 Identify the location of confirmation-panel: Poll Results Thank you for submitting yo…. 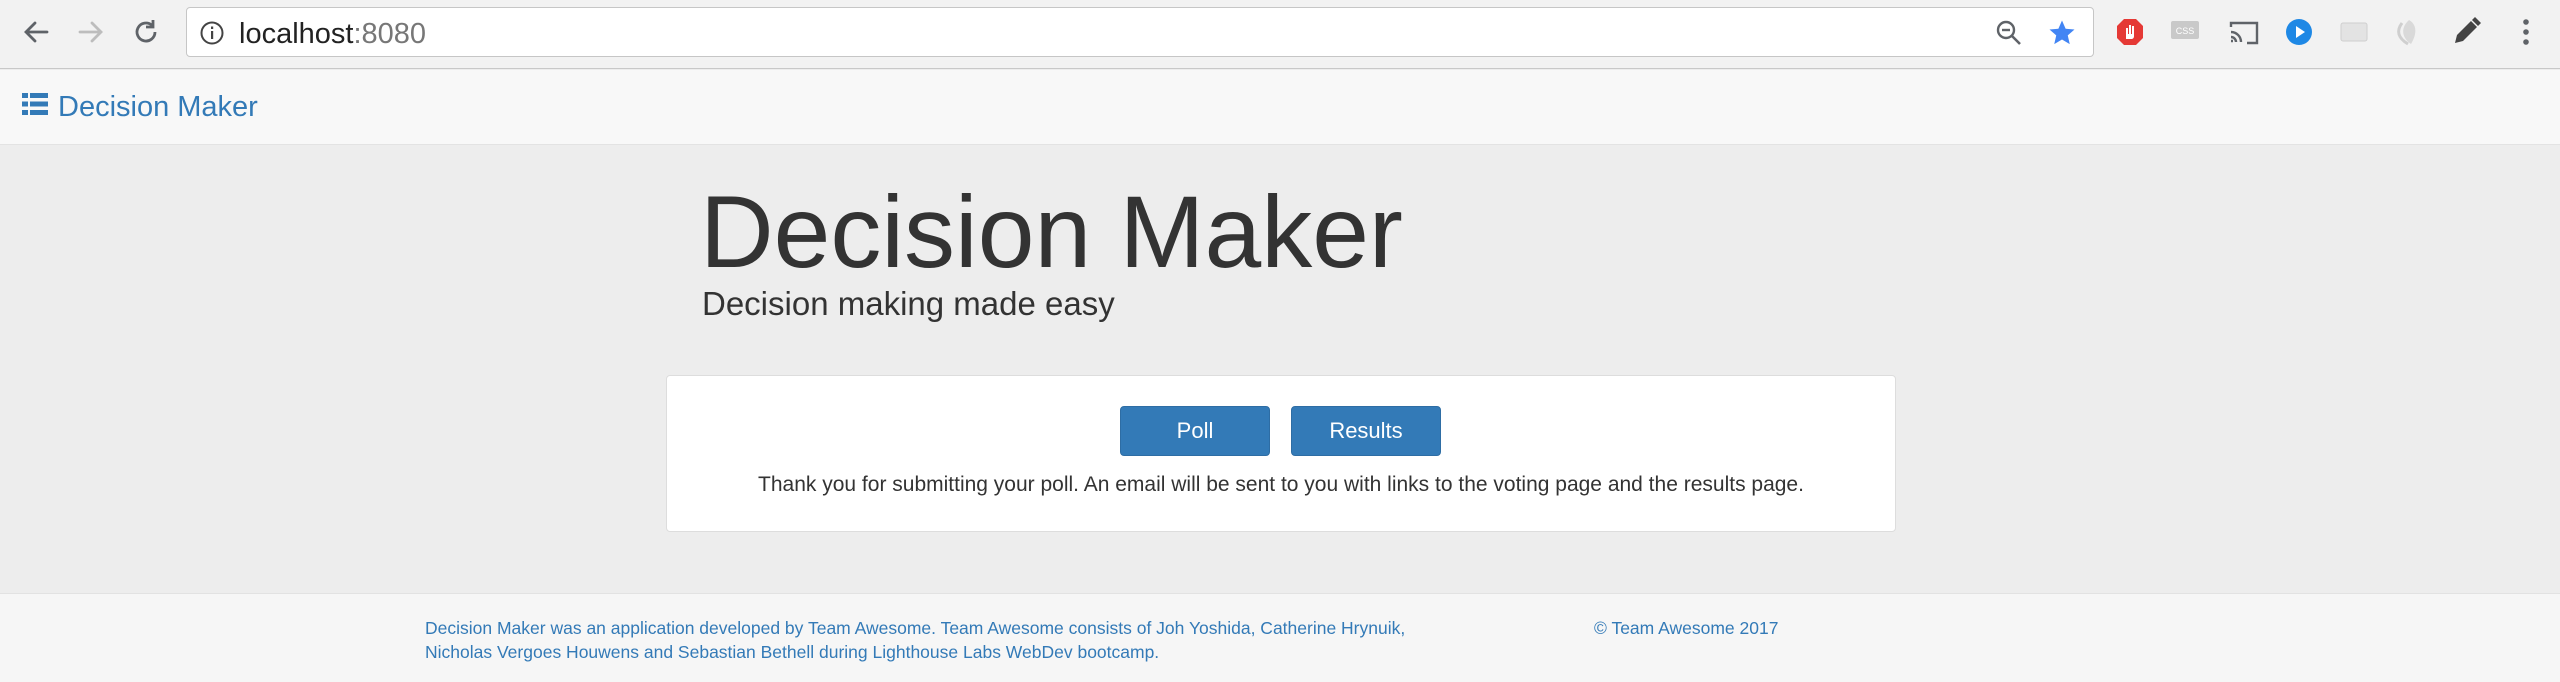
(1281, 453).